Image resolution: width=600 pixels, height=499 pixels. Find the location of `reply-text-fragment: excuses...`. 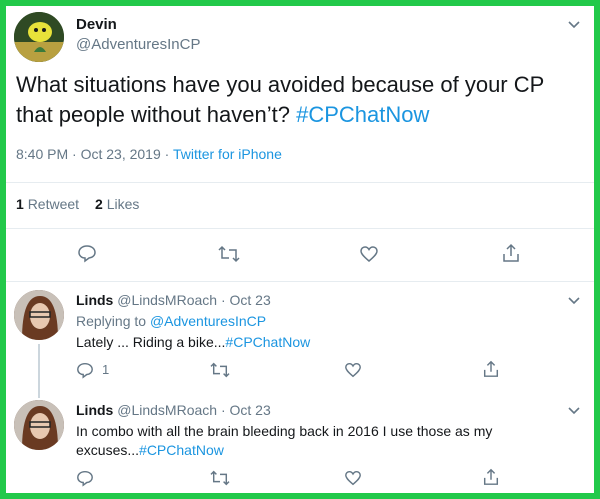

reply-text-fragment: excuses... is located at coordinates (108, 450).